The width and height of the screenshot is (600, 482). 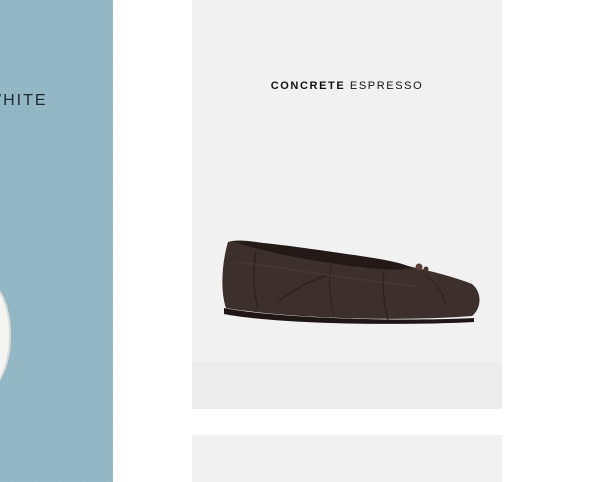 I want to click on espresso-ballet-flat-image, so click(x=351, y=282).